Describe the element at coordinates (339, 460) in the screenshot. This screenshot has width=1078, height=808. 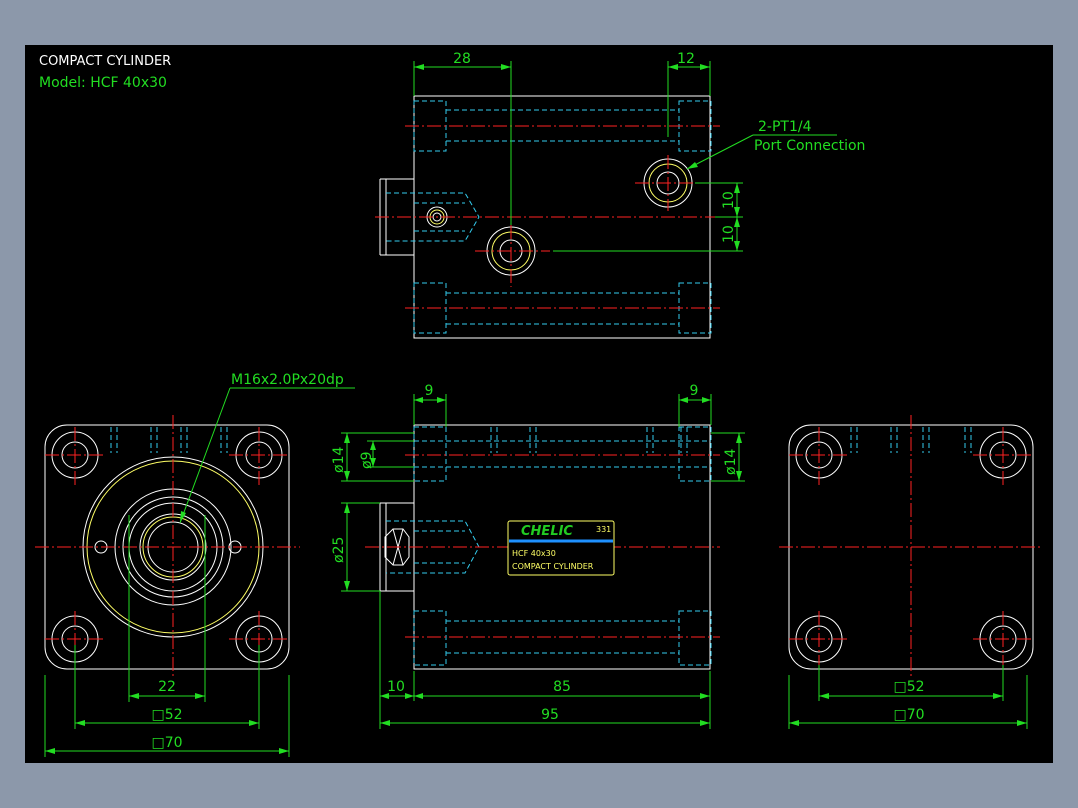
I see `dia-14-left: ø14` at that location.